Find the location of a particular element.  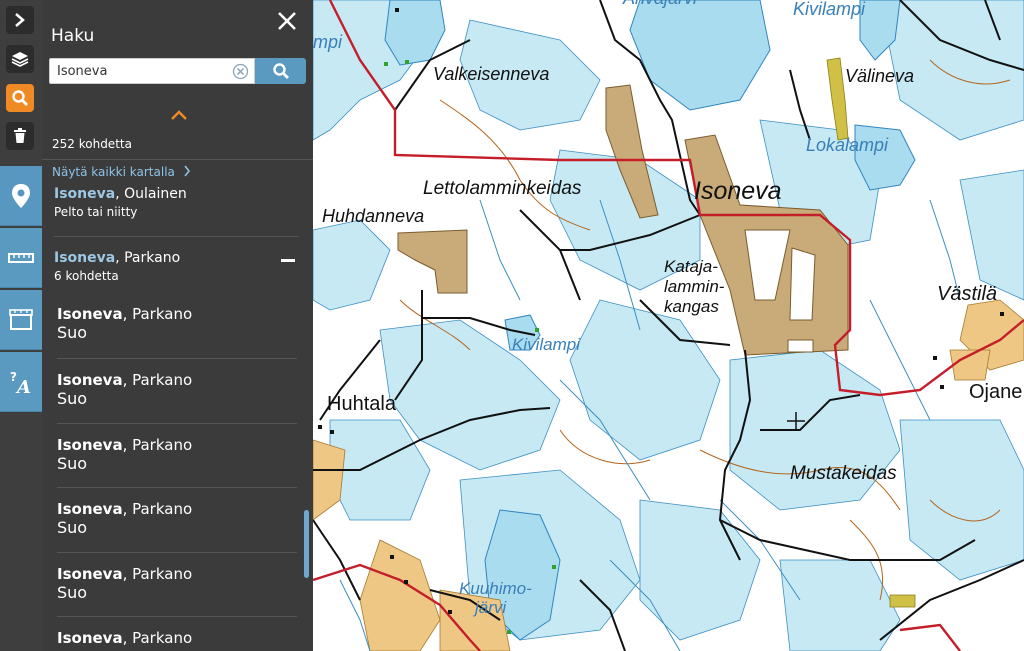

clear-icon is located at coordinates (240, 71).